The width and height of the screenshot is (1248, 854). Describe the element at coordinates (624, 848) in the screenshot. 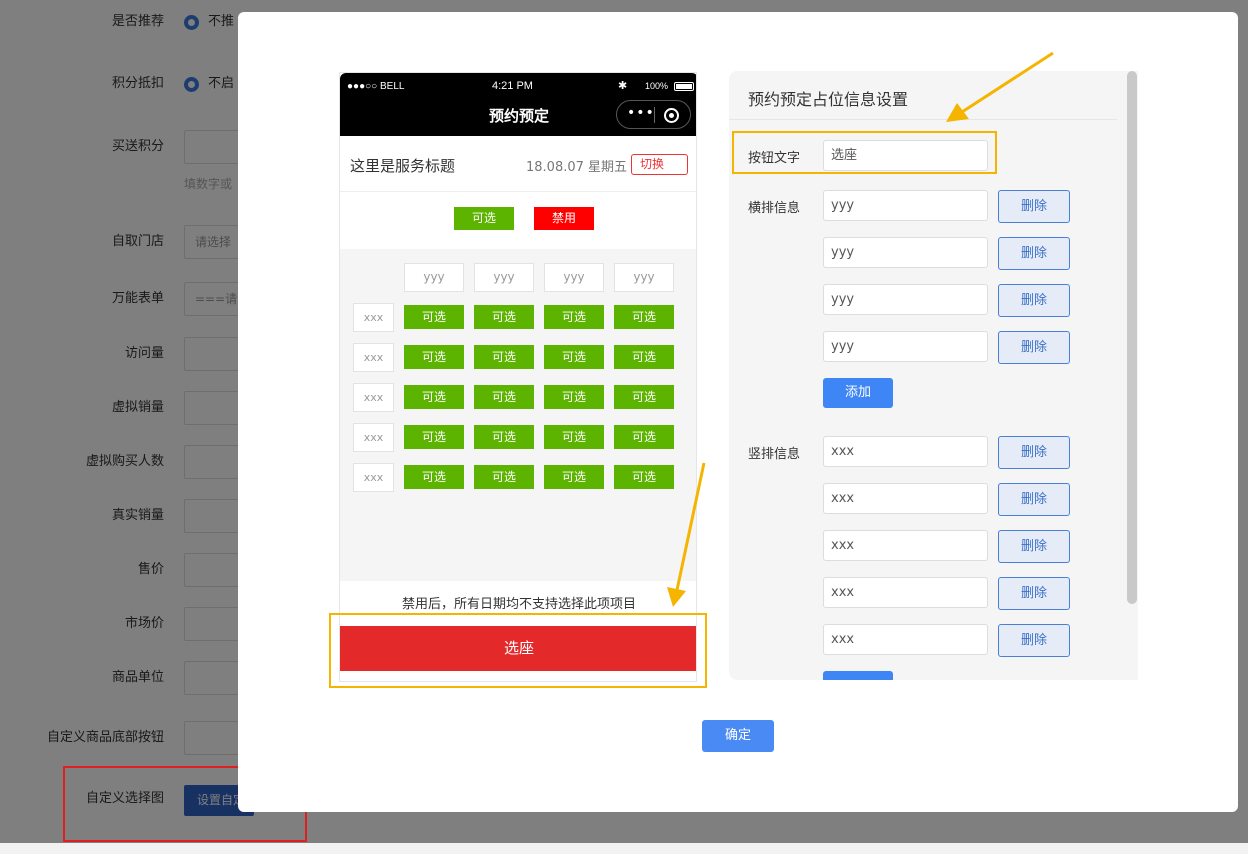

I see `page-bottom-strip` at that location.